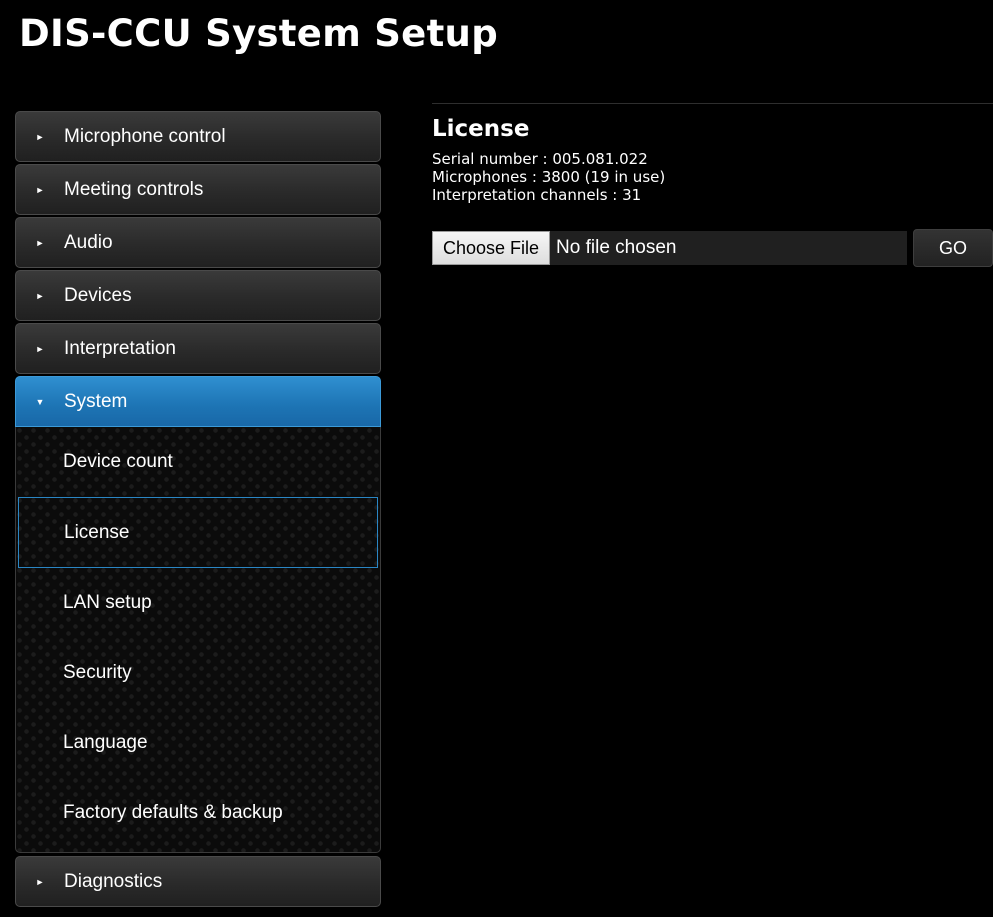  I want to click on submenu-item-label: Security, so click(97, 672).